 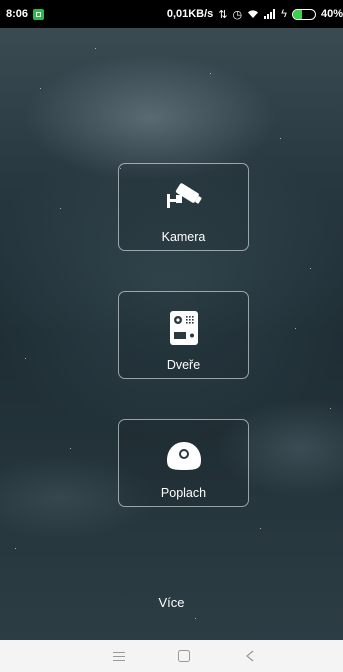 What do you see at coordinates (190, 14) in the screenshot?
I see `network-speed: 0,01KB/s` at bounding box center [190, 14].